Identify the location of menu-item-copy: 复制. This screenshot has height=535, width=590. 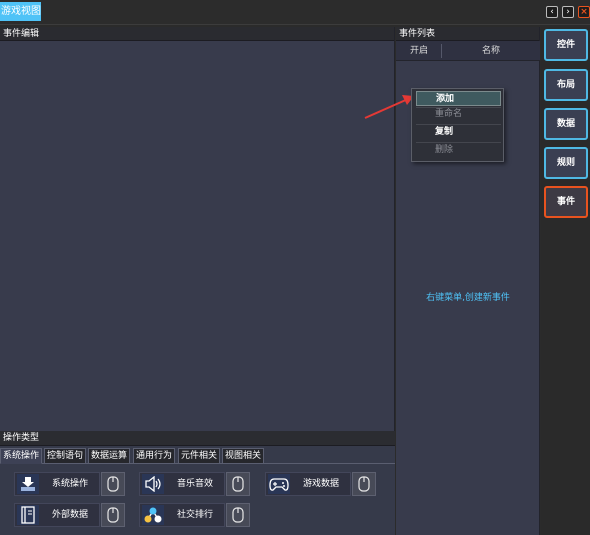
(458, 132).